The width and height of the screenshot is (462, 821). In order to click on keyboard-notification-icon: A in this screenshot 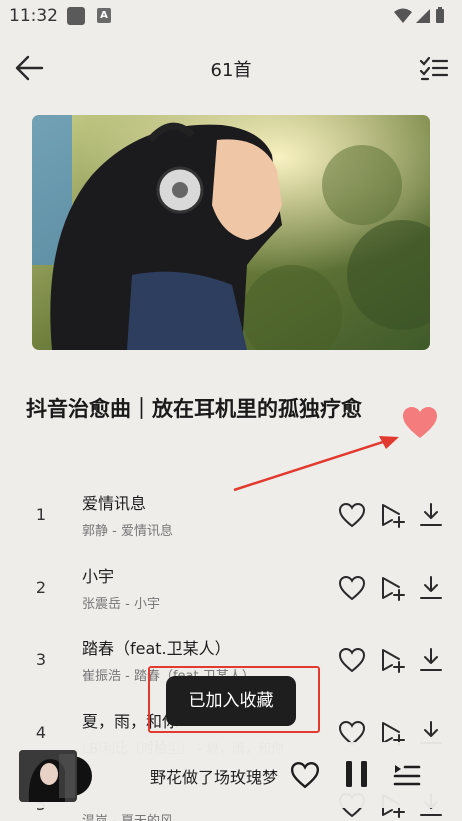, I will do `click(104, 15)`.